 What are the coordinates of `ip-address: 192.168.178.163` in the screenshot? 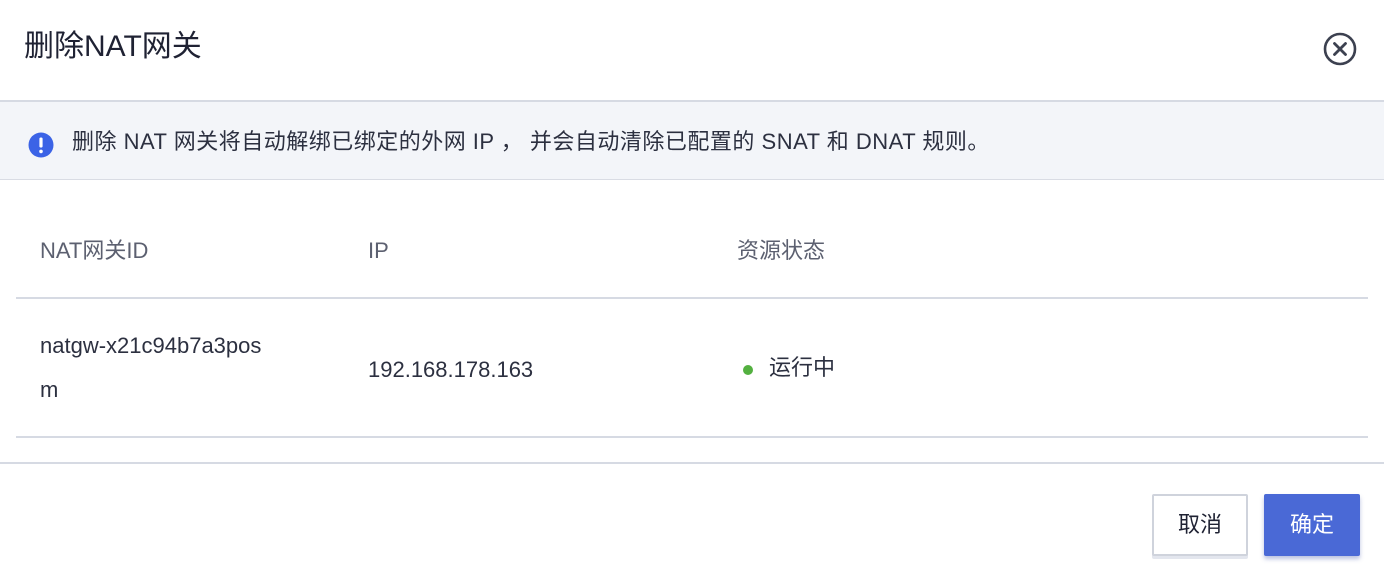 It's located at (451, 369).